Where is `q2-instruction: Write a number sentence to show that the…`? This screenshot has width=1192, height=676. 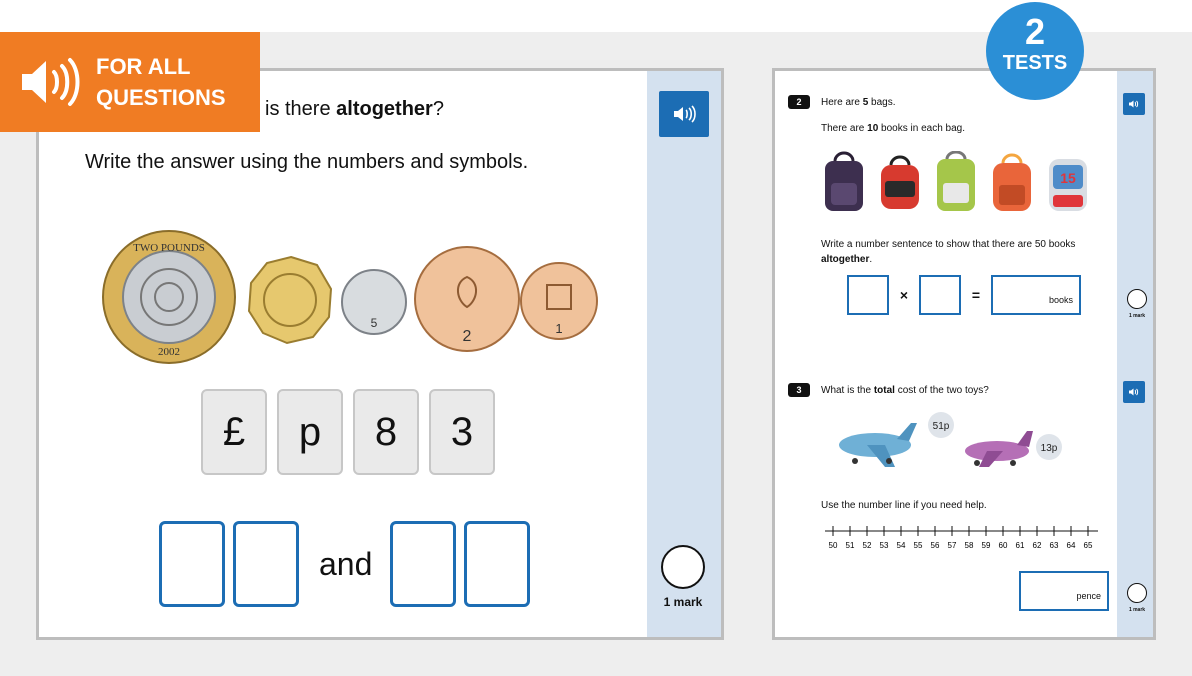 q2-instruction: Write a number sentence to show that the… is located at coordinates (948, 252).